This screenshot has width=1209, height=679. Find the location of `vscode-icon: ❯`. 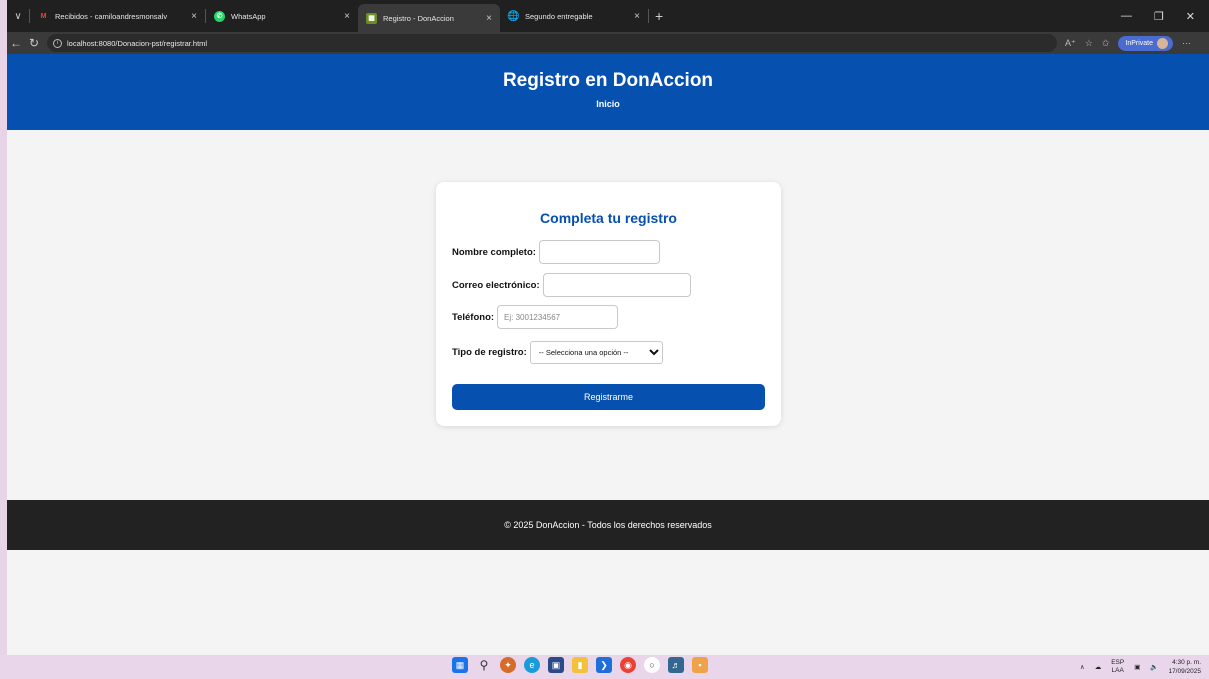

vscode-icon: ❯ is located at coordinates (604, 665).